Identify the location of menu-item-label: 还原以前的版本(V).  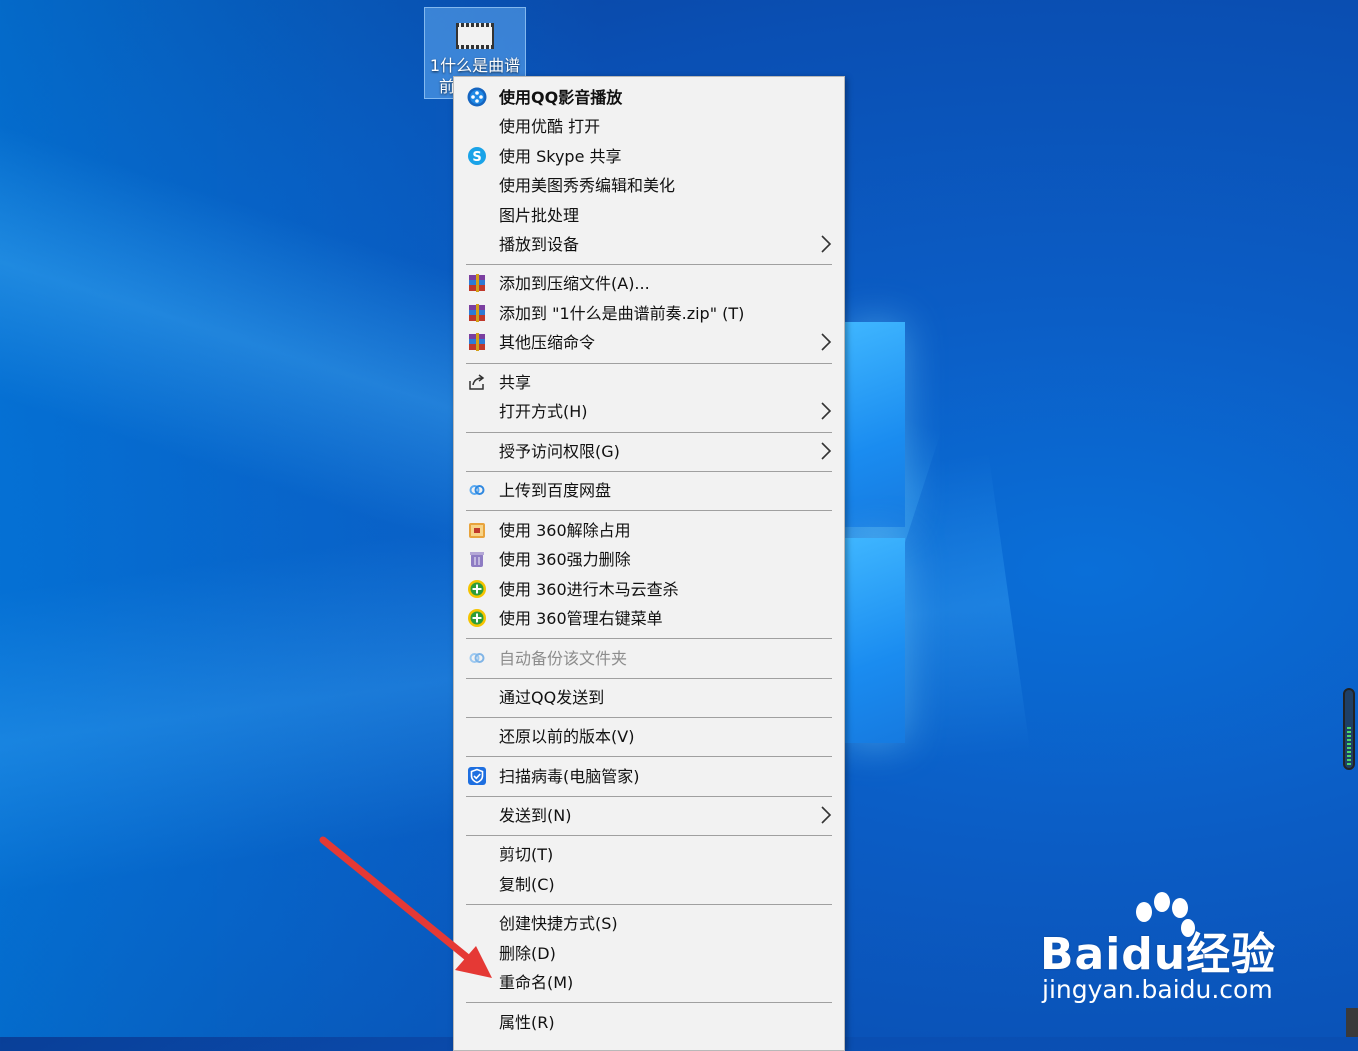
(567, 736).